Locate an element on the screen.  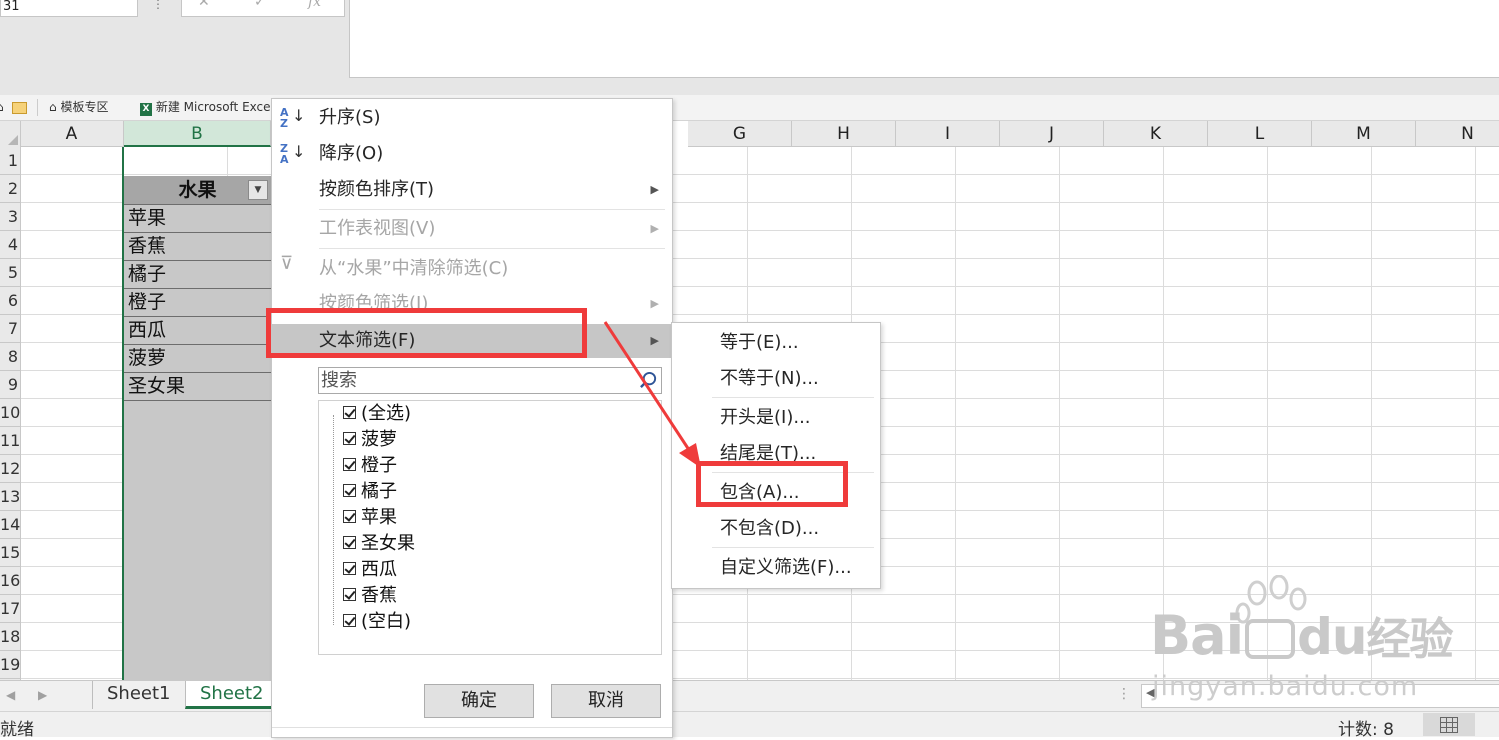
row-header: 10 is located at coordinates (10, 413).